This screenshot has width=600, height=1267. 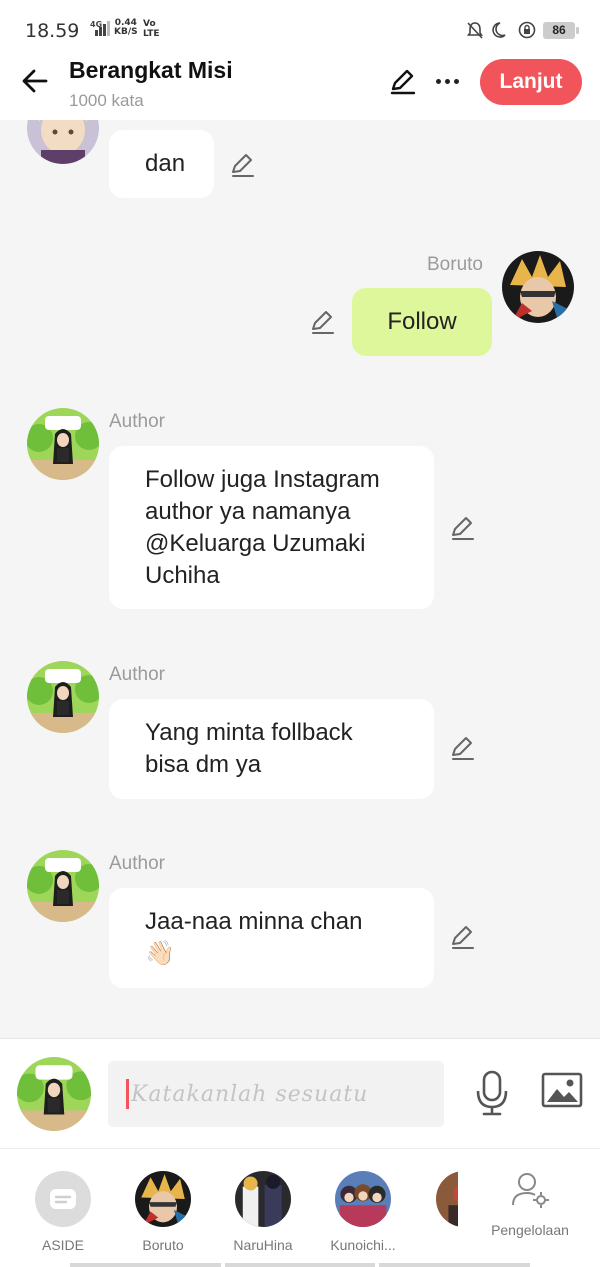 What do you see at coordinates (455, 264) in the screenshot?
I see `speaker-name: Boruto` at bounding box center [455, 264].